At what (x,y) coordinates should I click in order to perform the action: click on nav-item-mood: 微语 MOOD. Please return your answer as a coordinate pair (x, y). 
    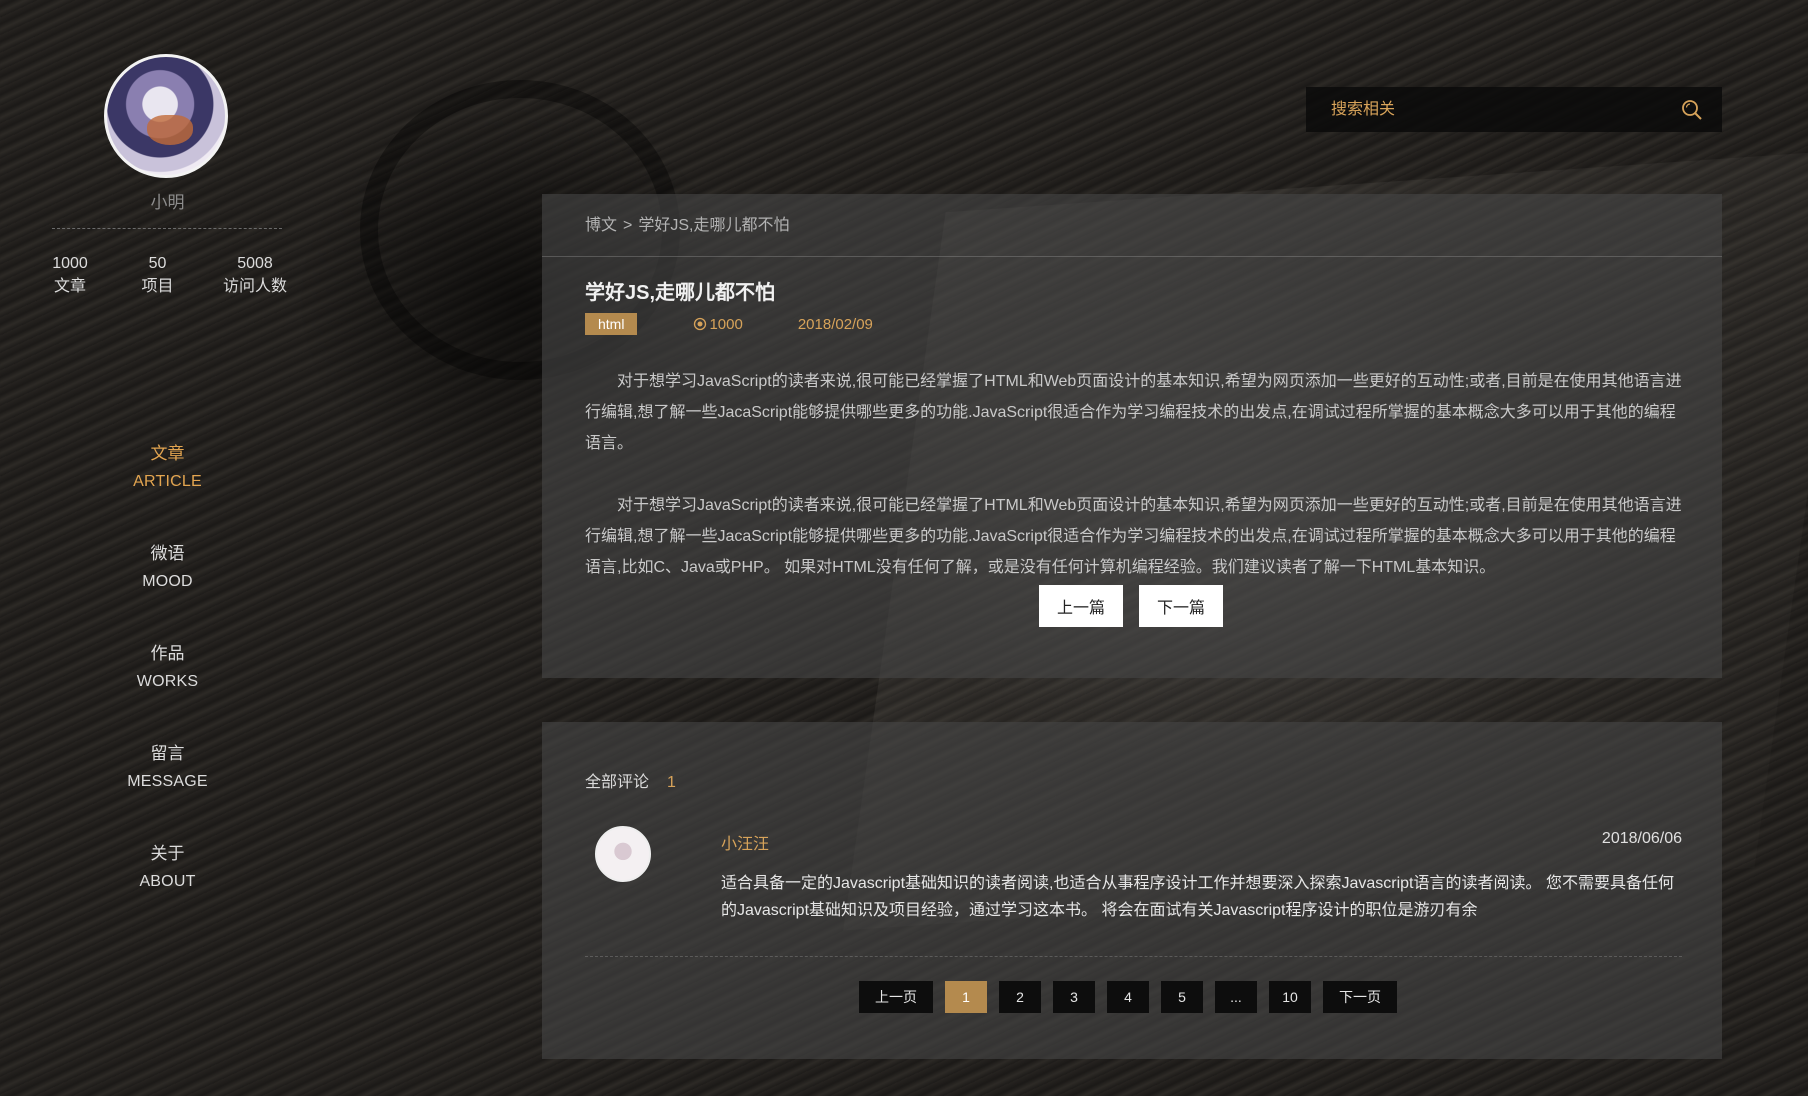
    Looking at the image, I should click on (167, 590).